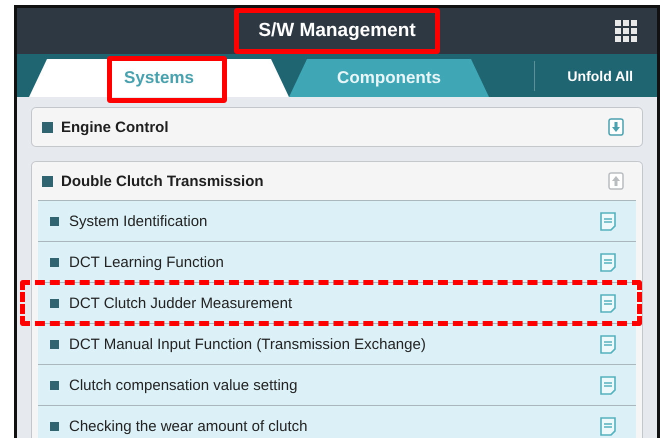 This screenshot has height=438, width=670. What do you see at coordinates (146, 262) in the screenshot?
I see `function-label: DCT Learning Function` at bounding box center [146, 262].